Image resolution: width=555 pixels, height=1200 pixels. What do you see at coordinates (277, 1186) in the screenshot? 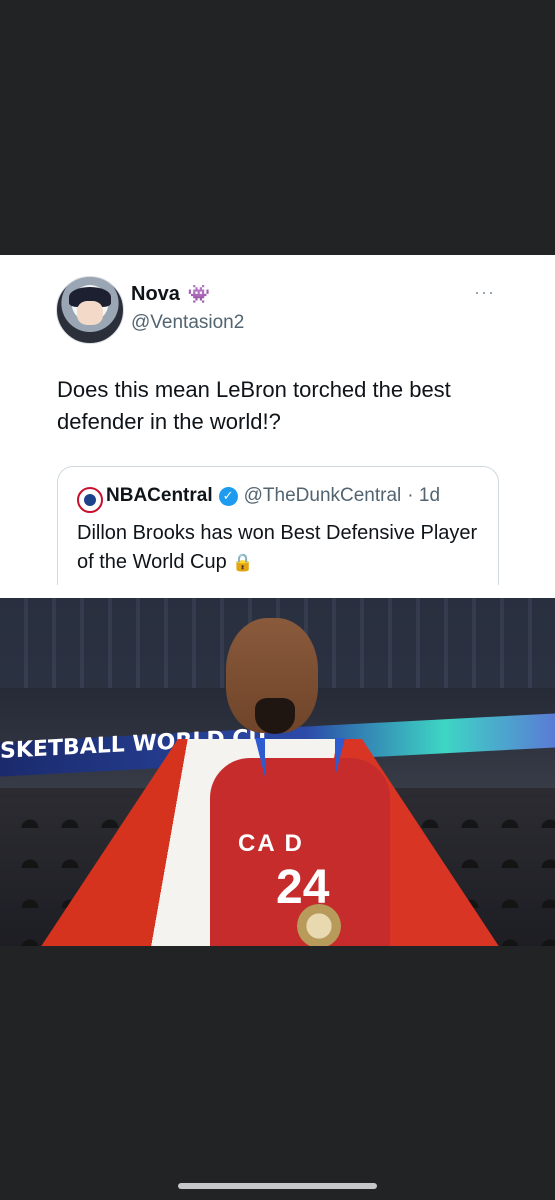
I see `home-indicator` at bounding box center [277, 1186].